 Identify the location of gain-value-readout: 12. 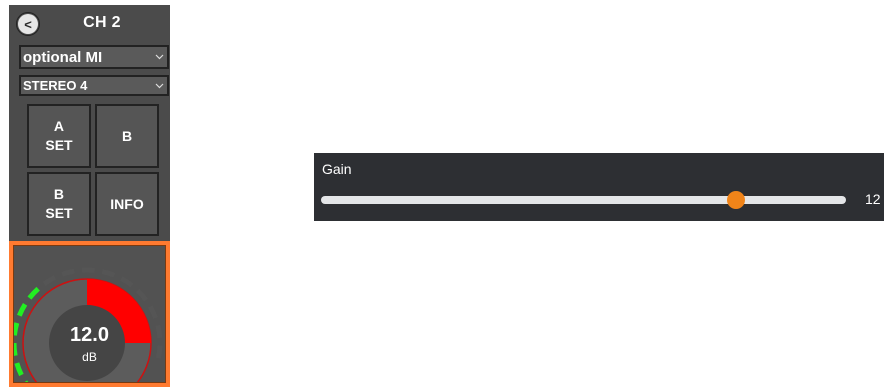
(873, 199).